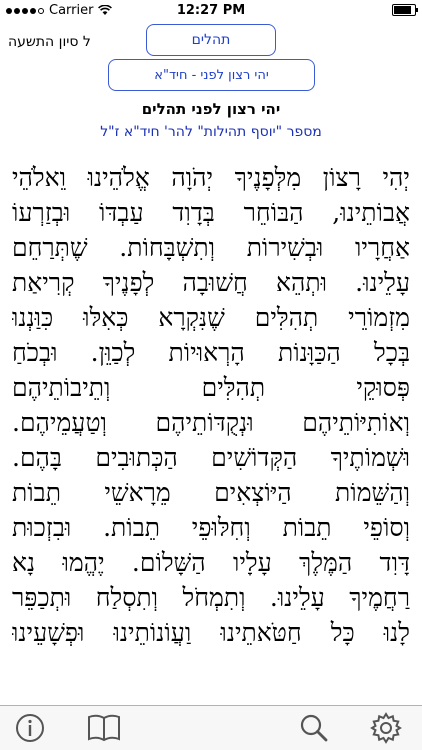  What do you see at coordinates (211, 132) in the screenshot?
I see `page-subtitle: מספר "יוסף תהילות" להר' חיד"א ז"ל` at bounding box center [211, 132].